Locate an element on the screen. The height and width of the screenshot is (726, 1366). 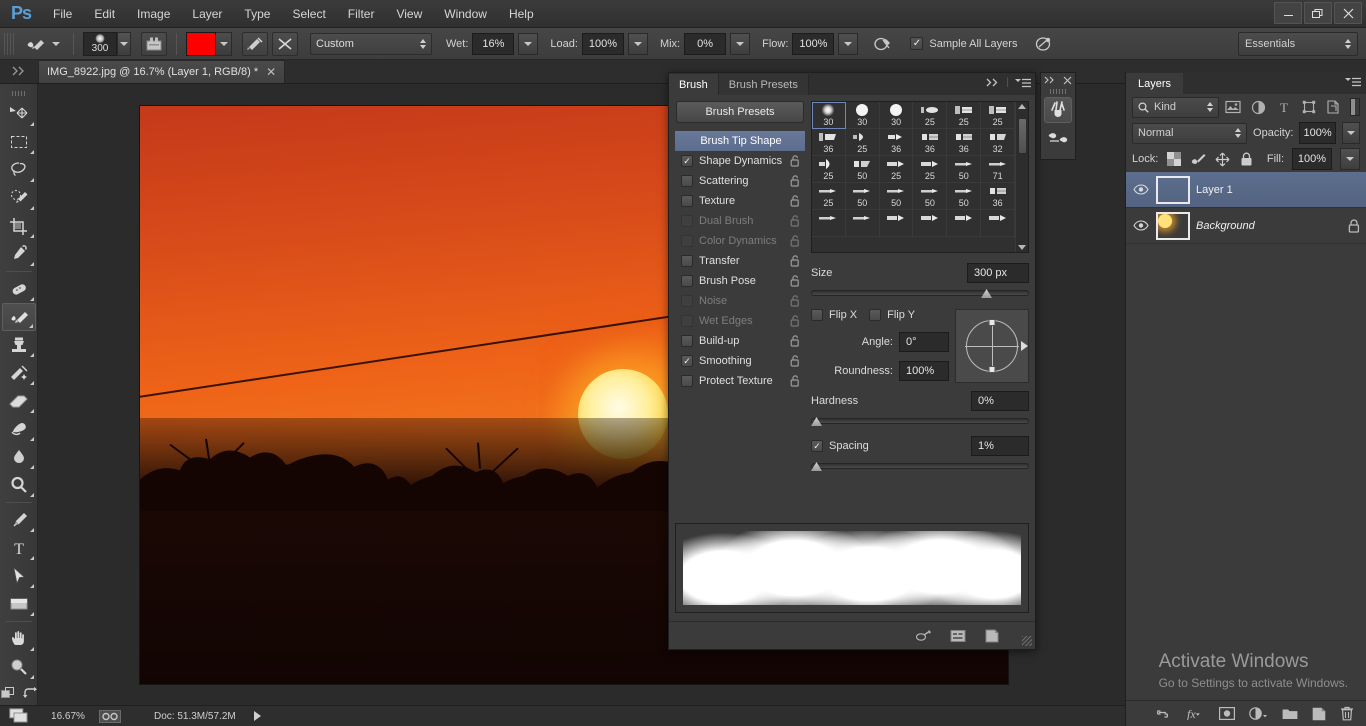
link-layers-icon is located at coordinates (1162, 714).